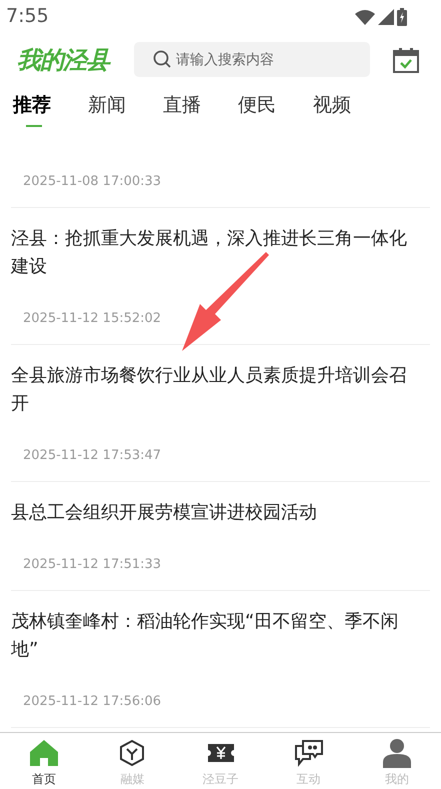 This screenshot has width=441, height=789. What do you see at coordinates (162, 59) in the screenshot?
I see `search-icon` at bounding box center [162, 59].